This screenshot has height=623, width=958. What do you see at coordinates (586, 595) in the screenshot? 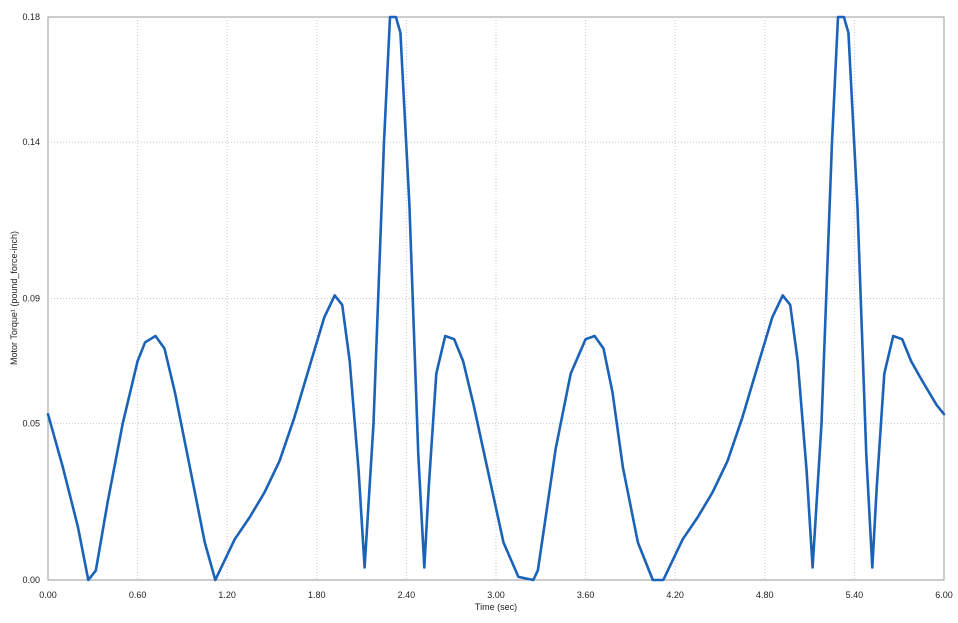
I see `x-tick-label: 3.60` at bounding box center [586, 595].